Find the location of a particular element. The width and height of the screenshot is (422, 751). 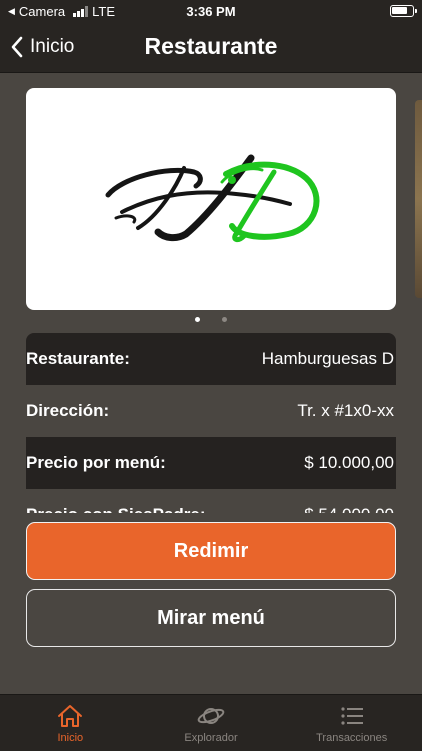

battery-icon is located at coordinates (403, 11).